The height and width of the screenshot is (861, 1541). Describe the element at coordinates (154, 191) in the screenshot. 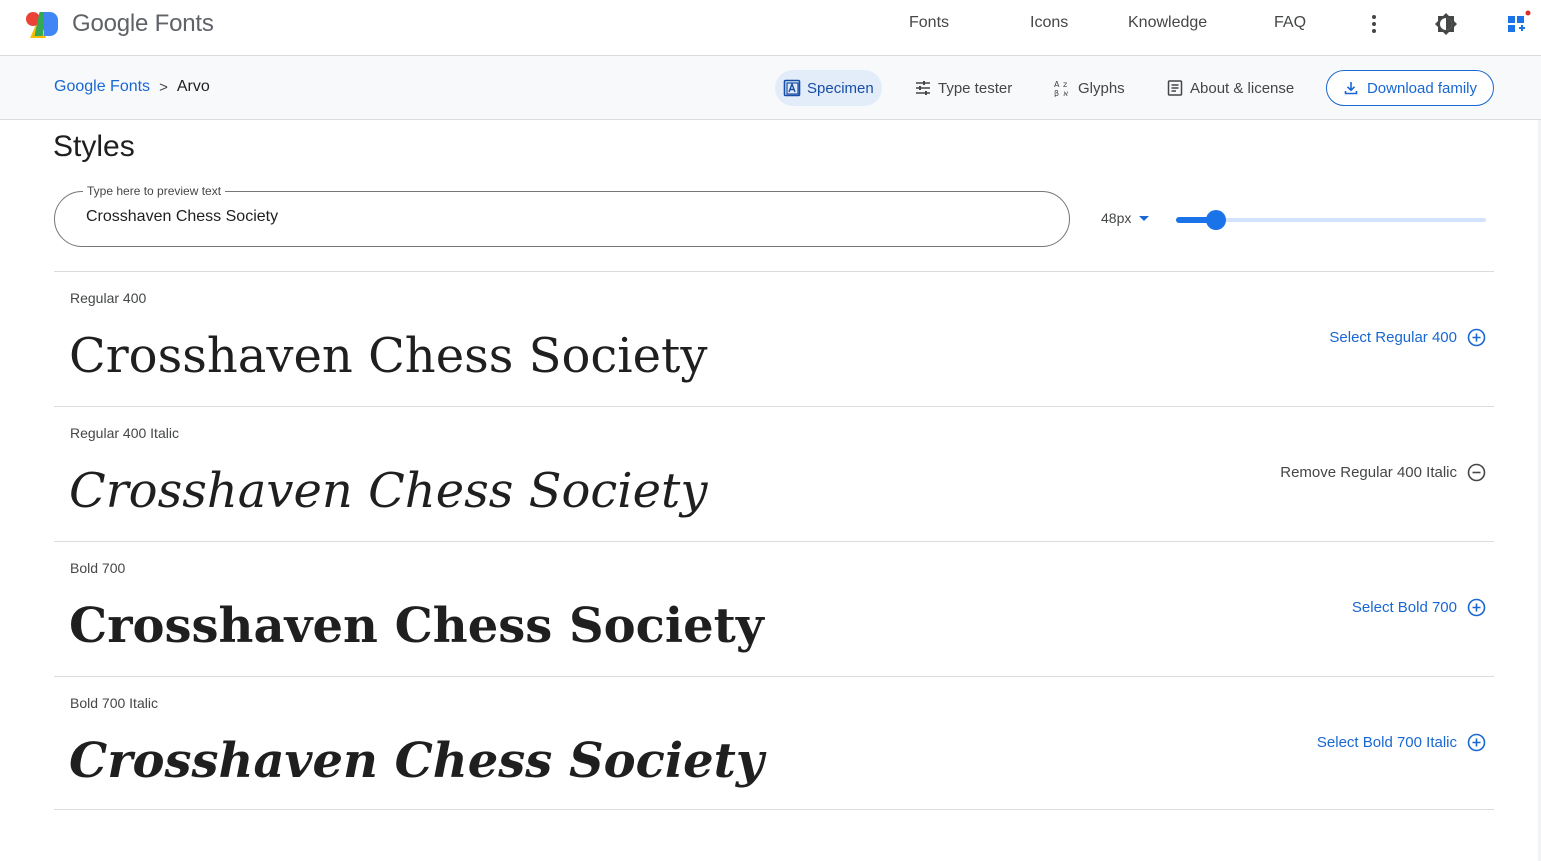

I see `preview-text-label: Type here to preview text` at that location.